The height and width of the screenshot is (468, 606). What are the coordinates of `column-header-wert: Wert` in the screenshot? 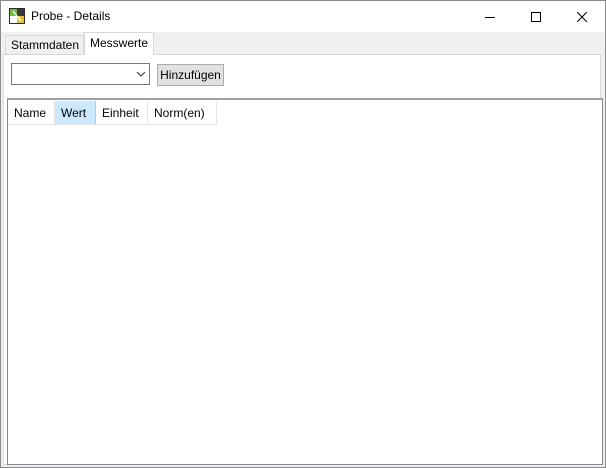 It's located at (75, 113).